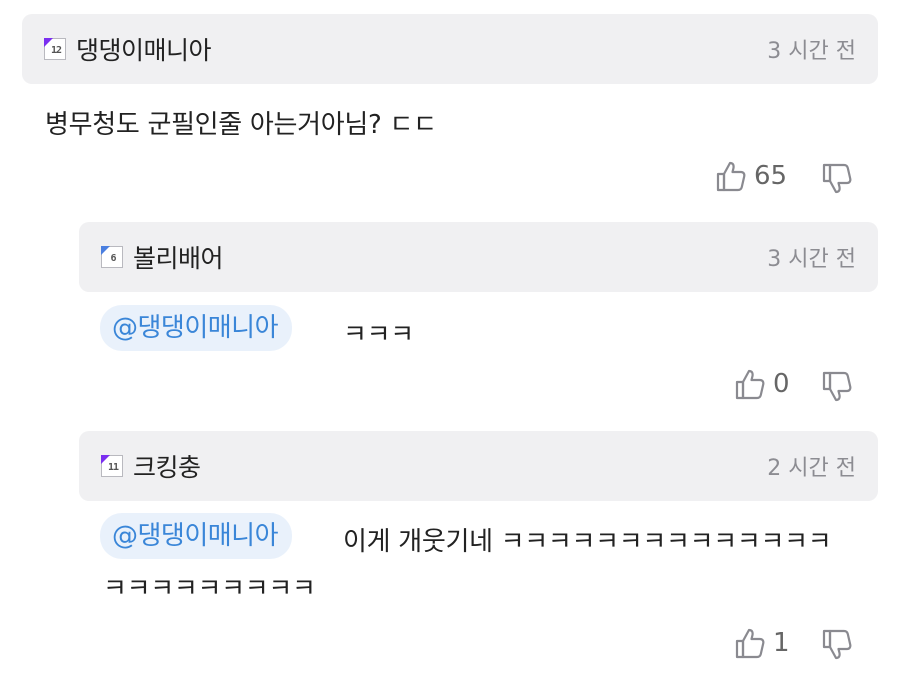 This screenshot has width=900, height=683. What do you see at coordinates (781, 384) in the screenshot?
I see `like-count: 0` at bounding box center [781, 384].